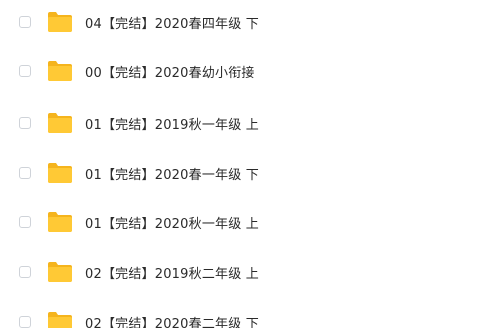 The image size is (492, 328). I want to click on list-item: 01【完结】2019秋一年级 上, so click(246, 123).